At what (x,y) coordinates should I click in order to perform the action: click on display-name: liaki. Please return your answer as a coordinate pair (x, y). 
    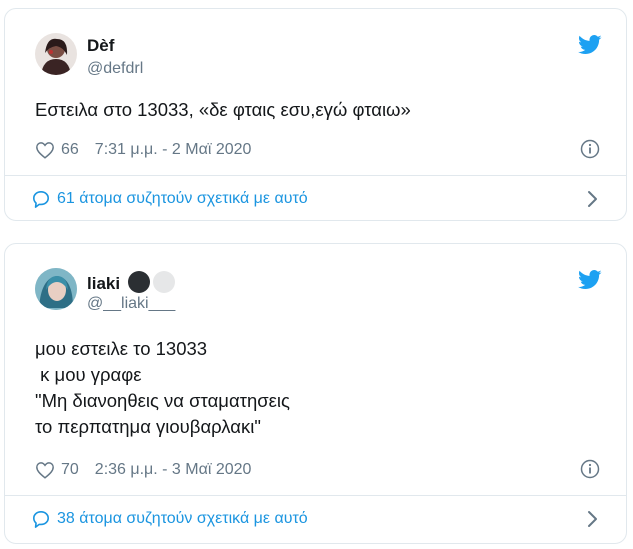
    Looking at the image, I should click on (103, 283).